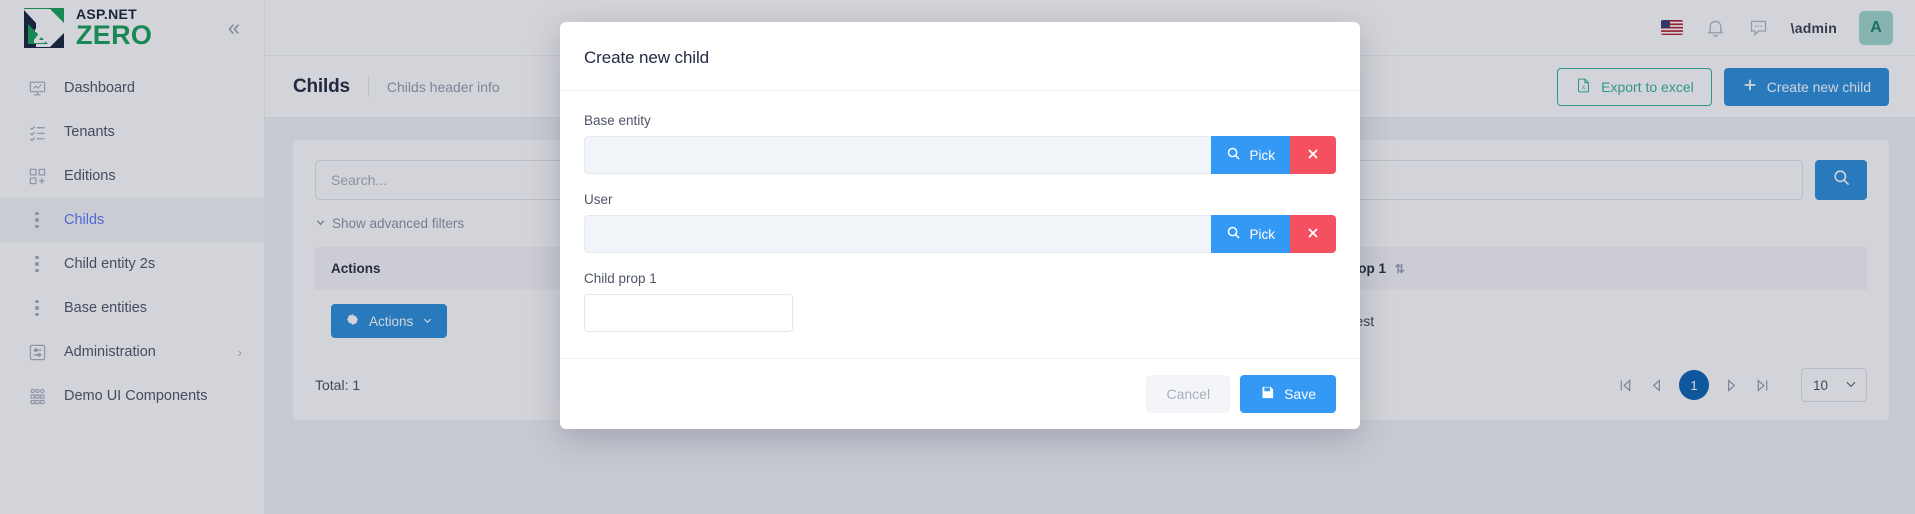 This screenshot has height=514, width=1915. Describe the element at coordinates (960, 301) in the screenshot. I see `form-group-child-prop-1: Child prop 1` at that location.